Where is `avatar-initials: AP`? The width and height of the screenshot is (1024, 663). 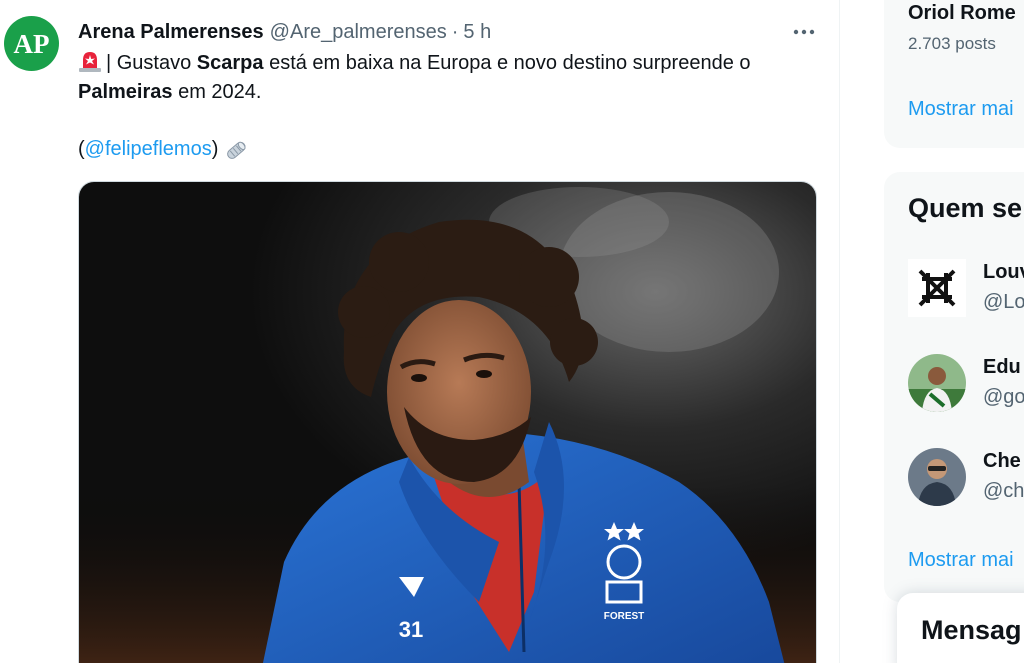 avatar-initials: AP is located at coordinates (32, 44).